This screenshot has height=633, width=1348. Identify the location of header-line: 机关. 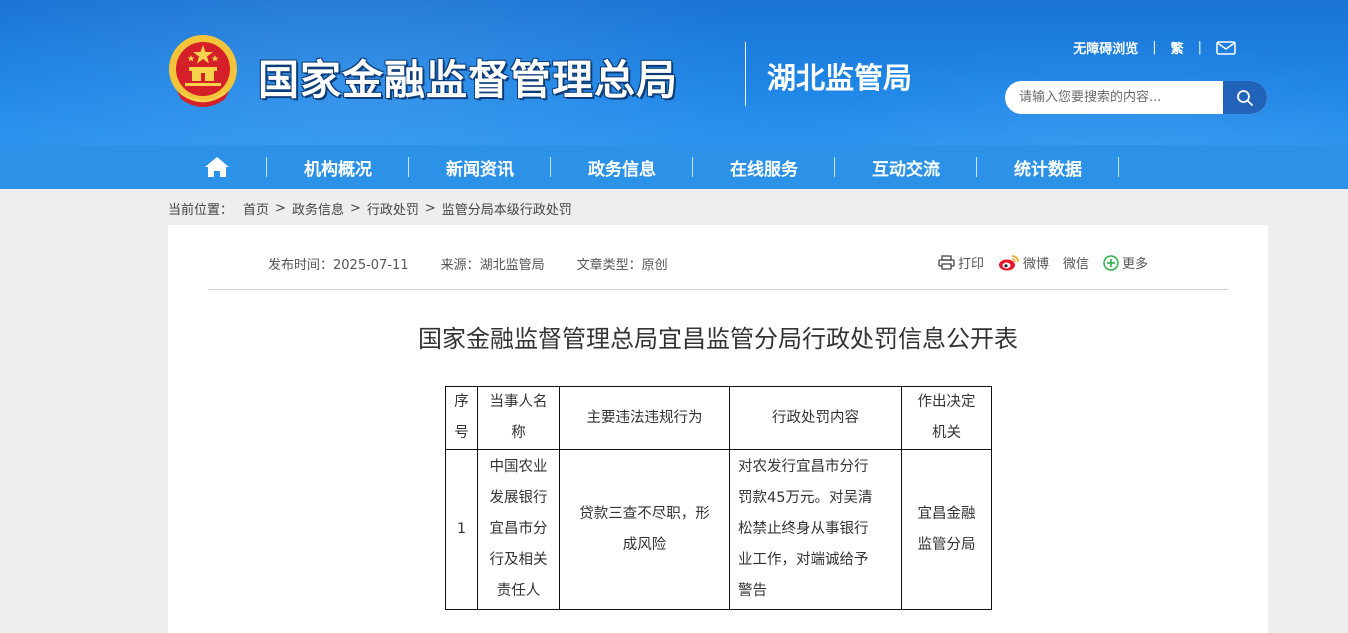
(946, 433).